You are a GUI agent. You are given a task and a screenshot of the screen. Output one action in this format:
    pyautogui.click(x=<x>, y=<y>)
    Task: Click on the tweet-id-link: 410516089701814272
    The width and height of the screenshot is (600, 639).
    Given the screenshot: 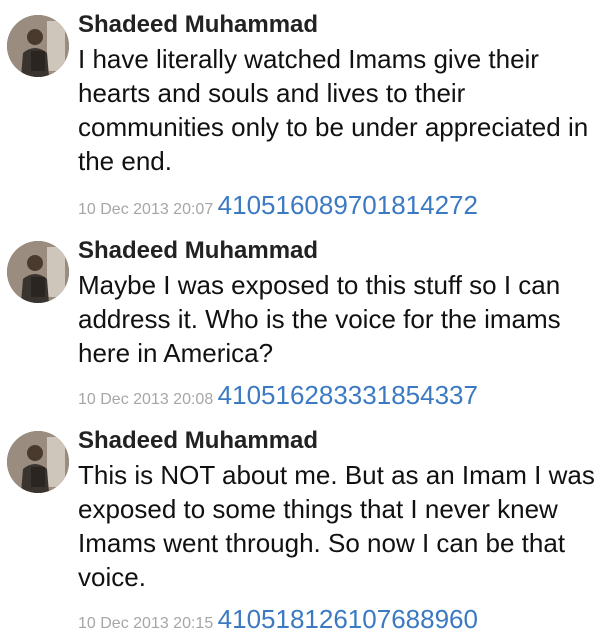 What is the action you would take?
    pyautogui.click(x=348, y=205)
    